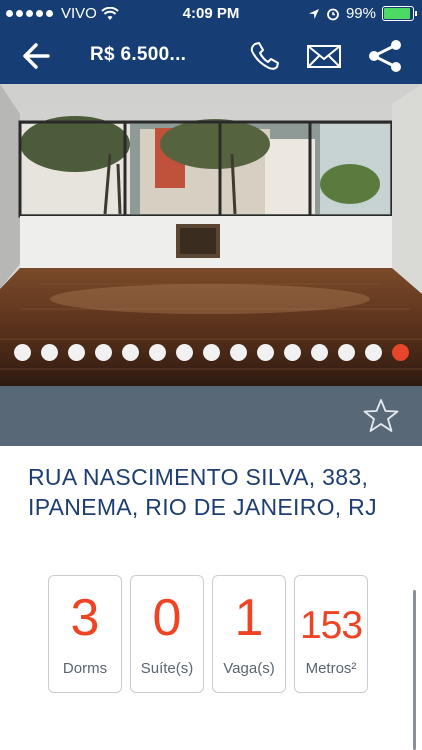  I want to click on stat-value: 3, so click(85, 618).